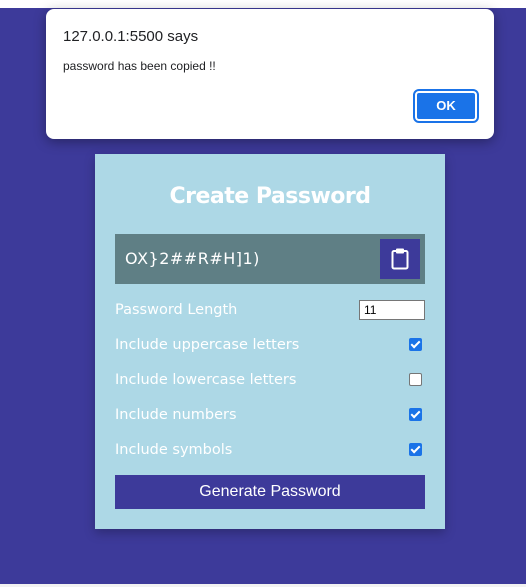 Image resolution: width=526 pixels, height=587 pixels. What do you see at coordinates (415, 379) in the screenshot?
I see `lowercase-checkbox` at bounding box center [415, 379].